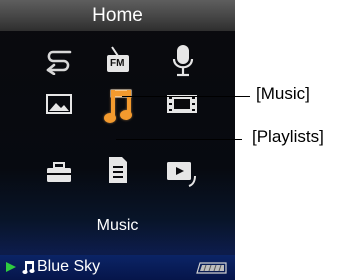 The image size is (345, 280). Describe the element at coordinates (179, 139) in the screenshot. I see `playlists-callout-line` at that location.